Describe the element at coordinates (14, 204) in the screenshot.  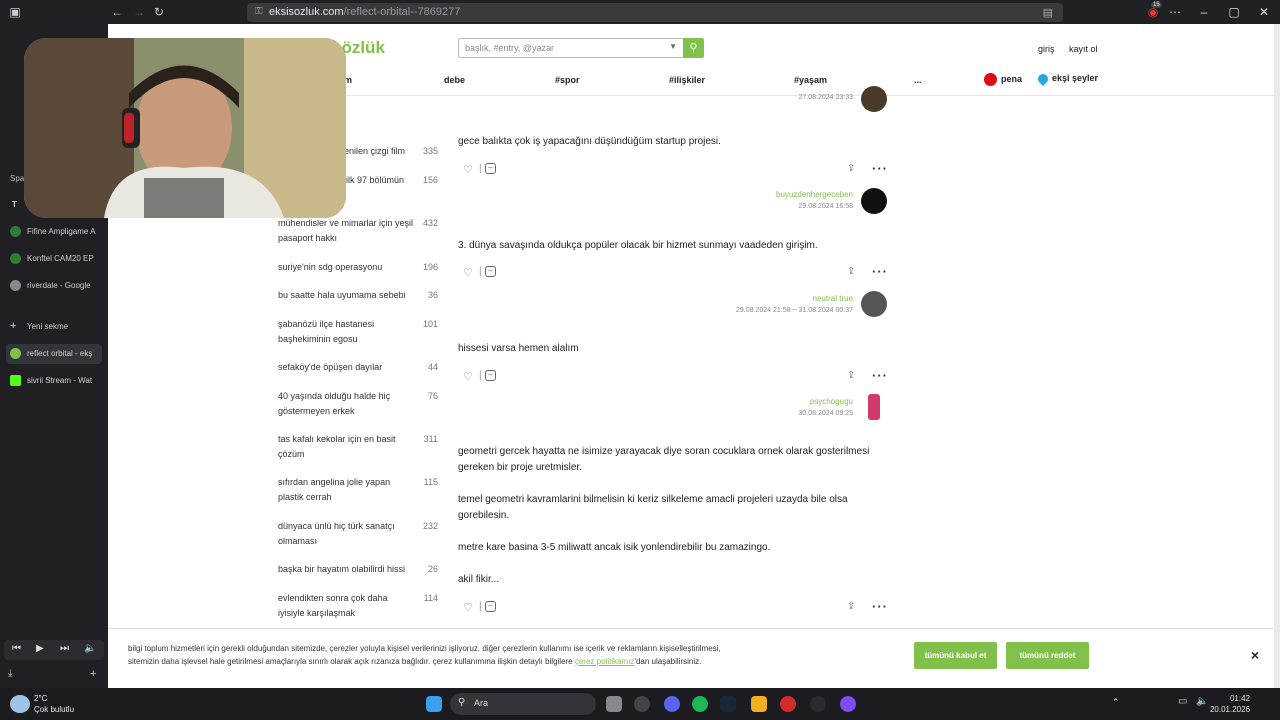
I see `pinned-tab-icon: T` at that location.